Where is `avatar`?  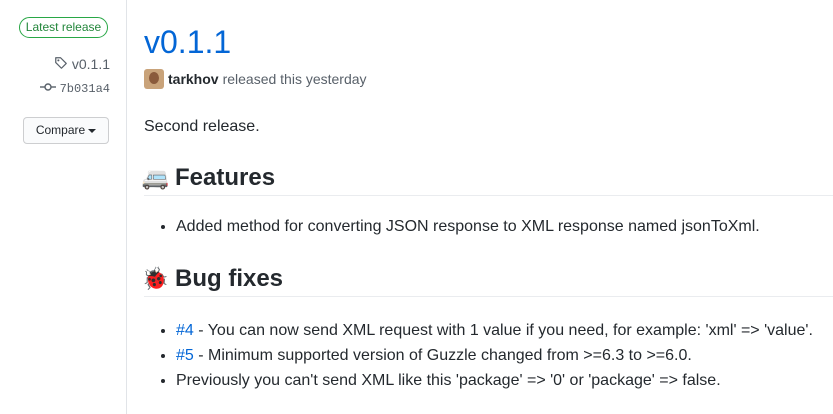
avatar is located at coordinates (154, 79).